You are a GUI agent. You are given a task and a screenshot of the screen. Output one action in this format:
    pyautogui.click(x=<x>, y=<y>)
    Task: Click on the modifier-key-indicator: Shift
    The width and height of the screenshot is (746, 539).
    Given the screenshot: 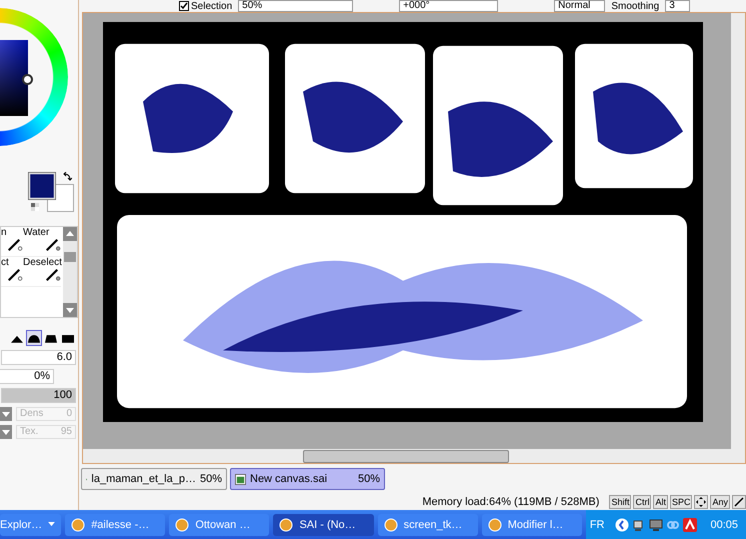 What is the action you would take?
    pyautogui.click(x=620, y=502)
    